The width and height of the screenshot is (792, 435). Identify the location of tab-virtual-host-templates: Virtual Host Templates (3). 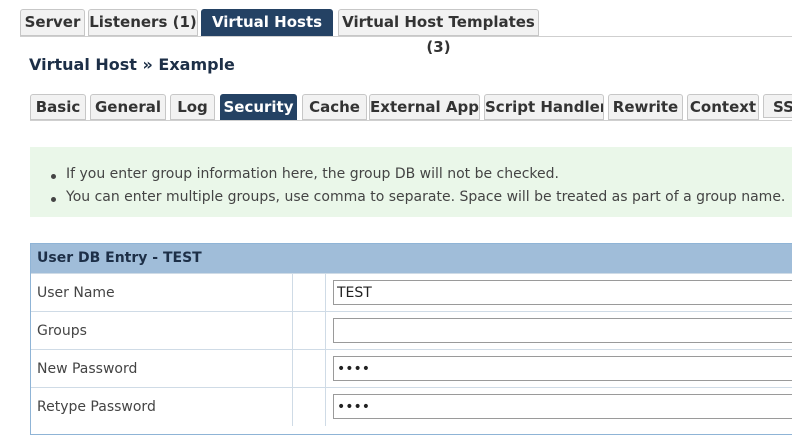
(438, 32).